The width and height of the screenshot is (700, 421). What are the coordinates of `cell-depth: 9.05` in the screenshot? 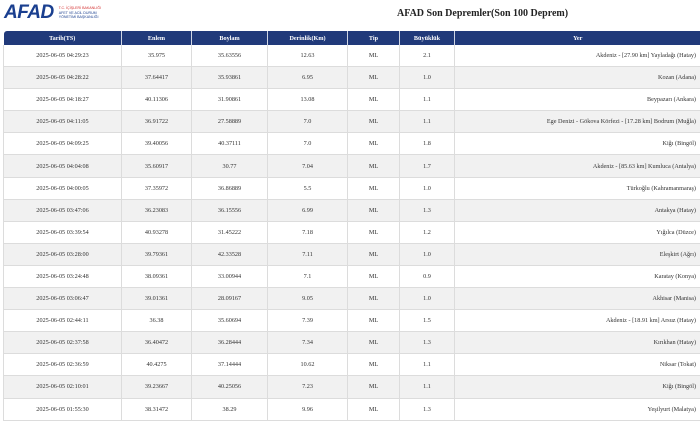 It's located at (307, 299).